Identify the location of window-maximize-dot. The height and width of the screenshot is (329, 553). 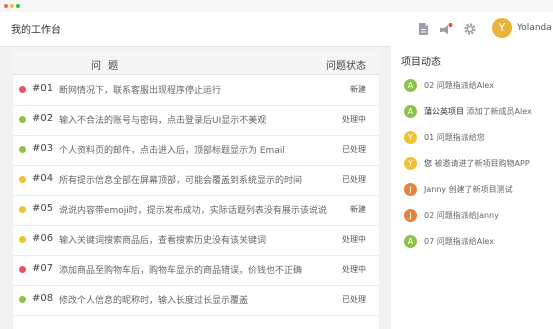
(18, 6).